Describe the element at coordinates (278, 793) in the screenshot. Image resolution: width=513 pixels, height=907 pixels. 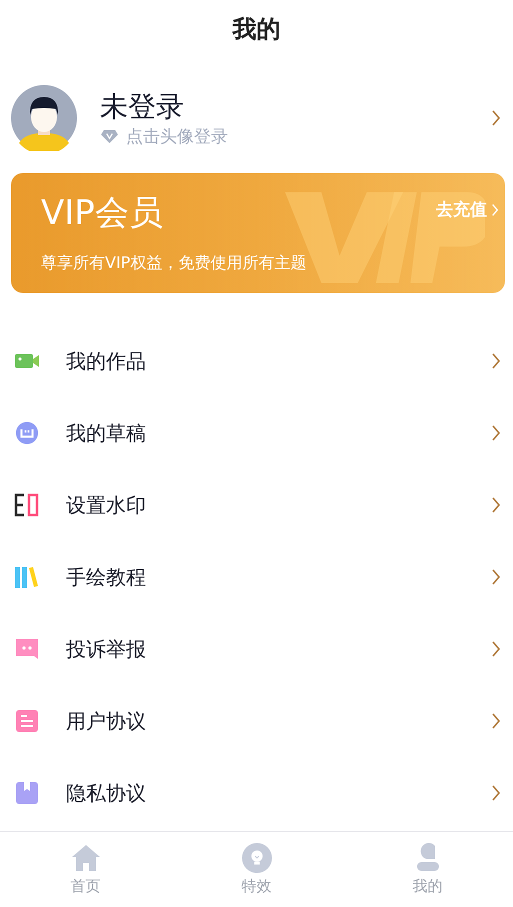
I see `menu-item: 隐私协议` at that location.